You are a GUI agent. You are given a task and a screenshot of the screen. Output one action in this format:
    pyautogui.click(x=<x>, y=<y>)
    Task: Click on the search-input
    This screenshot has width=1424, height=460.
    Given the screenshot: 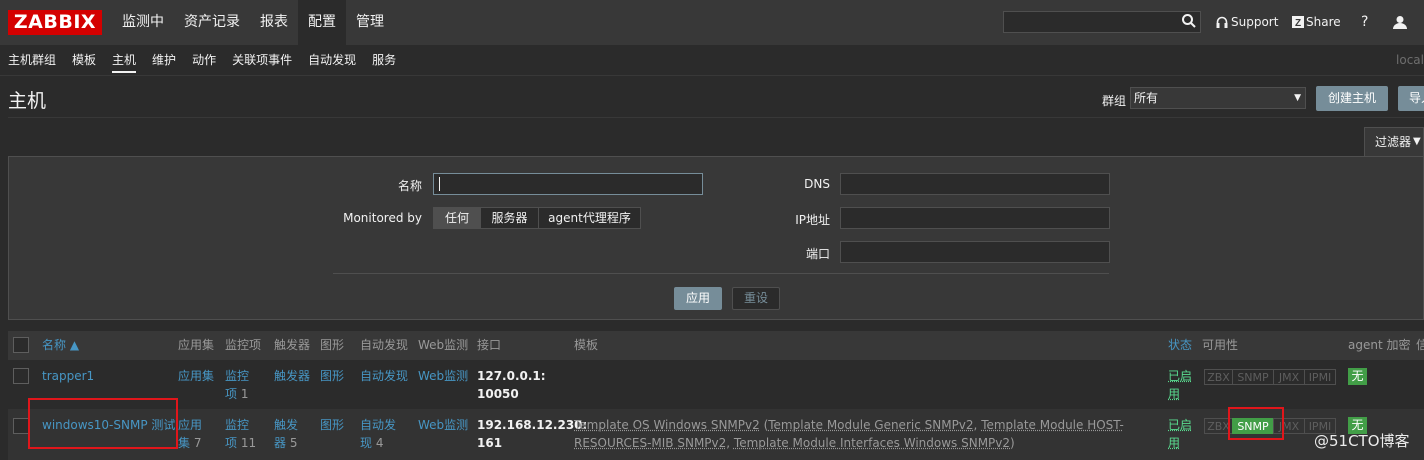 What is the action you would take?
    pyautogui.click(x=1102, y=22)
    